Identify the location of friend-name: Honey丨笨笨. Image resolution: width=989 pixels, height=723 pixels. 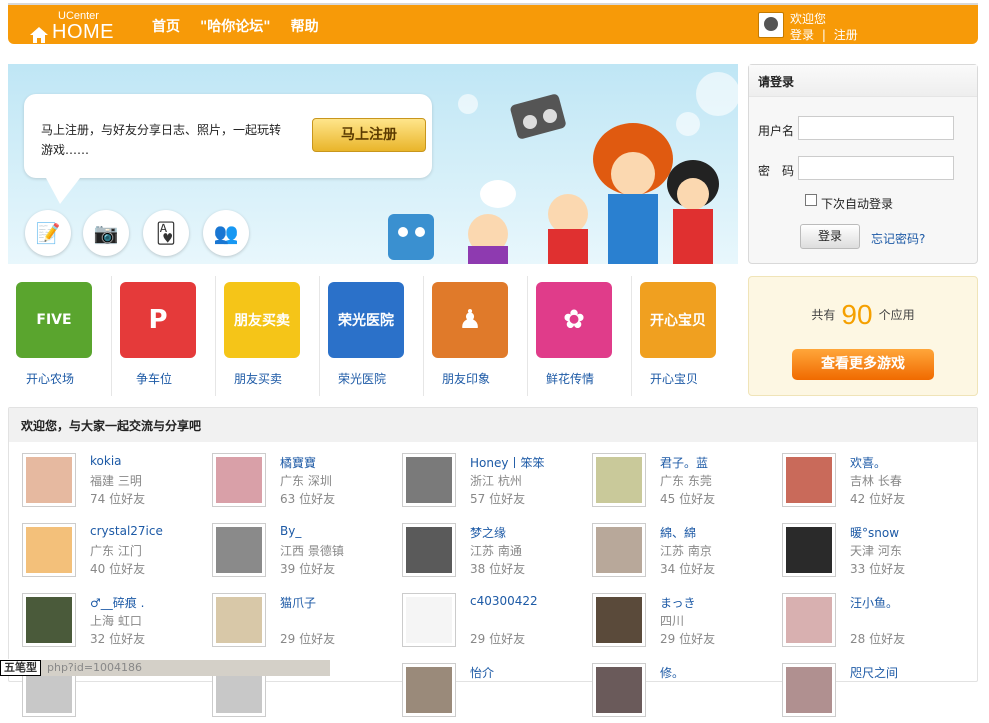
(507, 462).